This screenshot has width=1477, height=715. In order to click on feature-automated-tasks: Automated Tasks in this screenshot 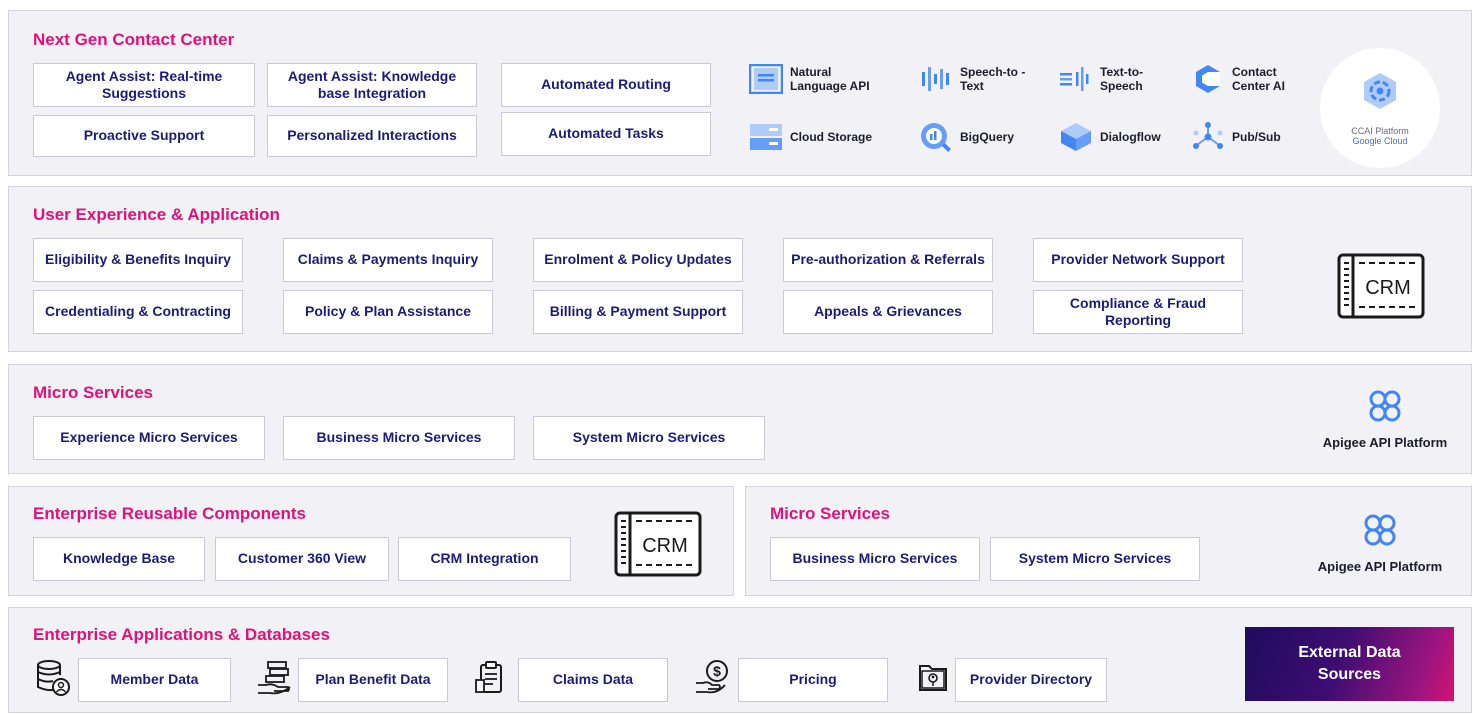, I will do `click(606, 134)`.